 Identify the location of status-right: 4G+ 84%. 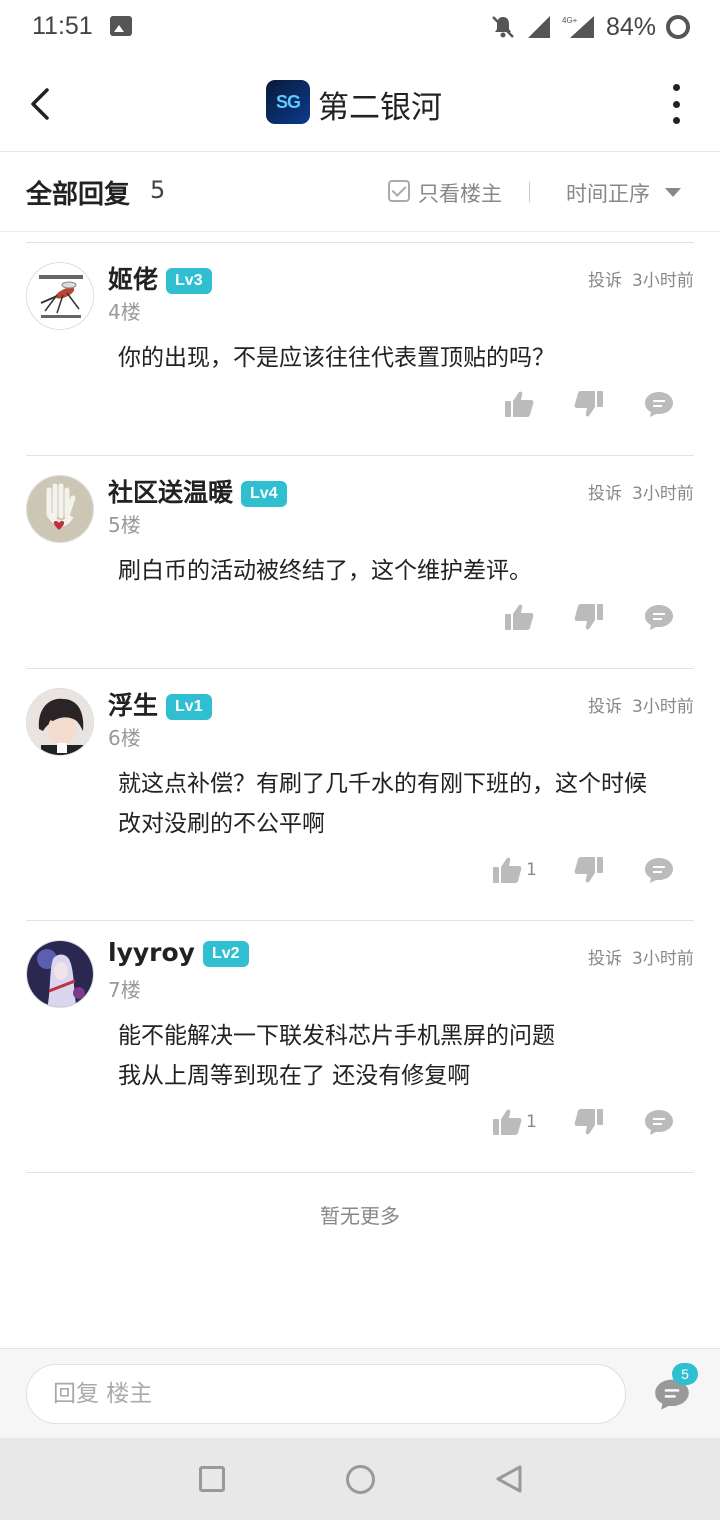
(590, 27).